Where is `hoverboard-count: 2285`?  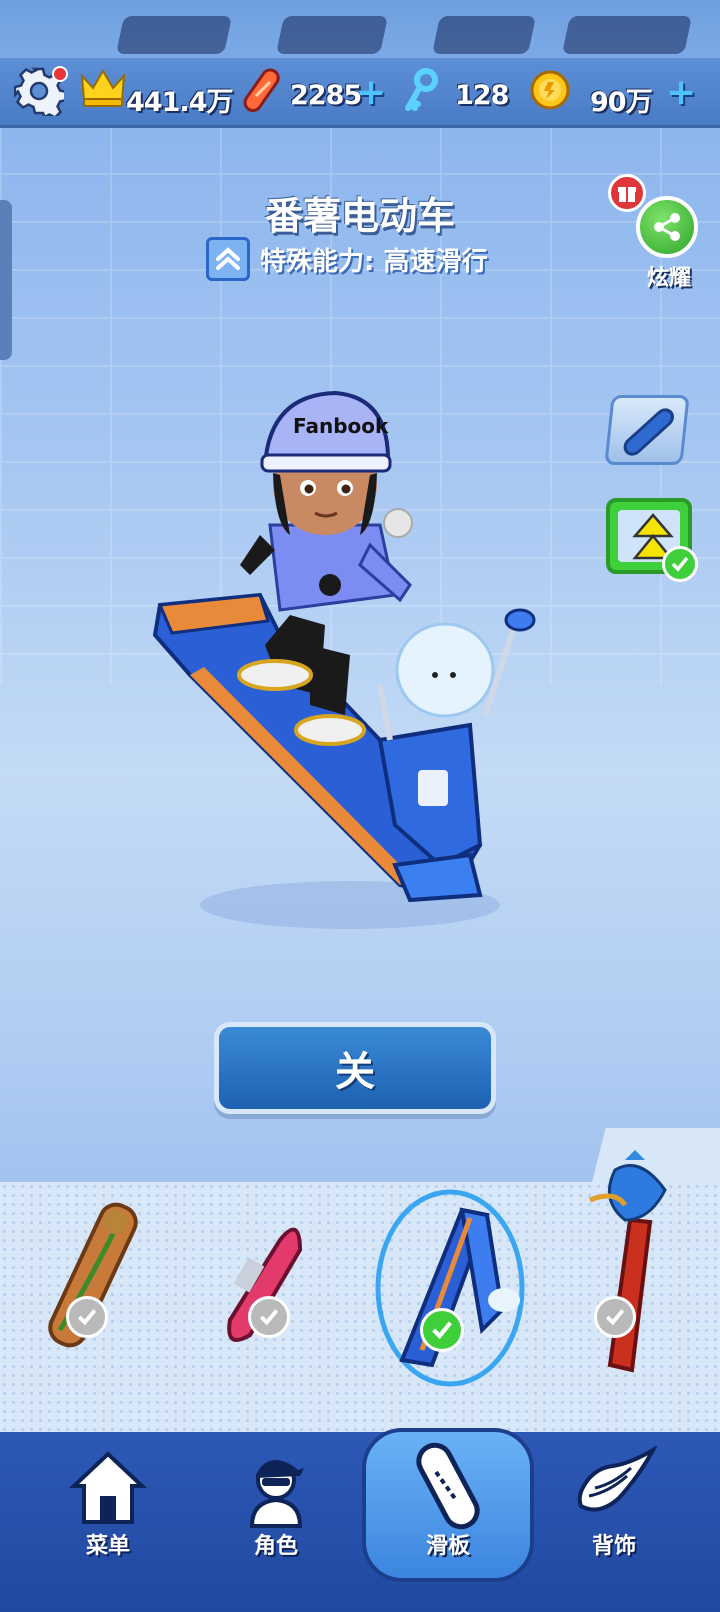
hoverboard-count: 2285 is located at coordinates (326, 95).